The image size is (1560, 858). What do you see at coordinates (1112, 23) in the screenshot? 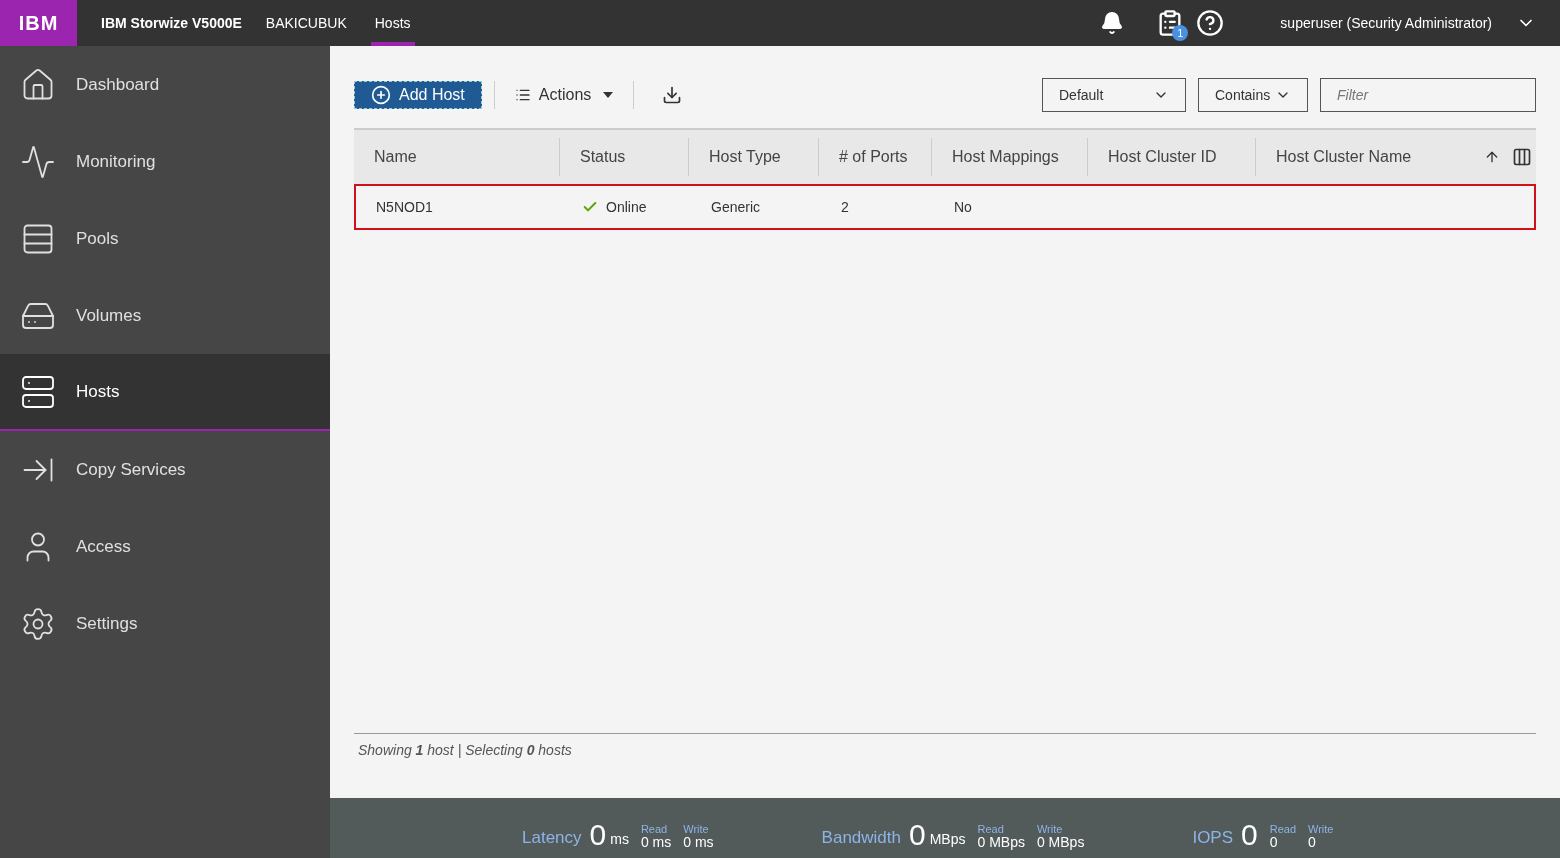
I see `notification-bell-icon` at bounding box center [1112, 23].